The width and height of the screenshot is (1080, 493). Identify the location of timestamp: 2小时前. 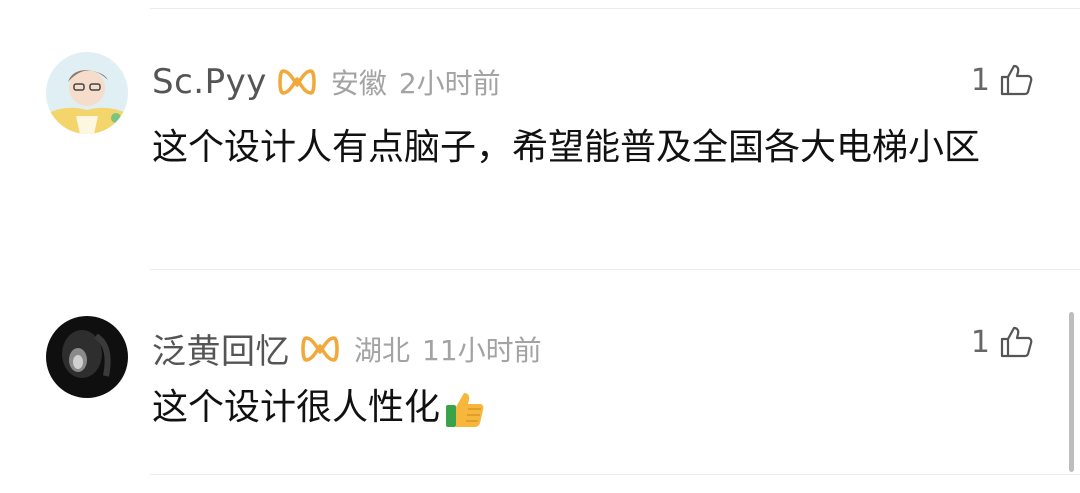
(449, 83).